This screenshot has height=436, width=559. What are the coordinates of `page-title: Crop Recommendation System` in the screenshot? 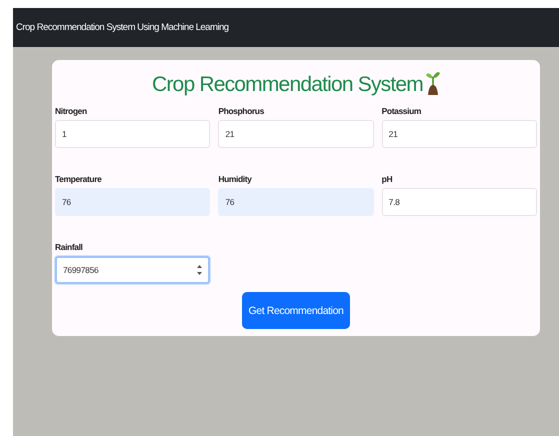 It's located at (287, 85).